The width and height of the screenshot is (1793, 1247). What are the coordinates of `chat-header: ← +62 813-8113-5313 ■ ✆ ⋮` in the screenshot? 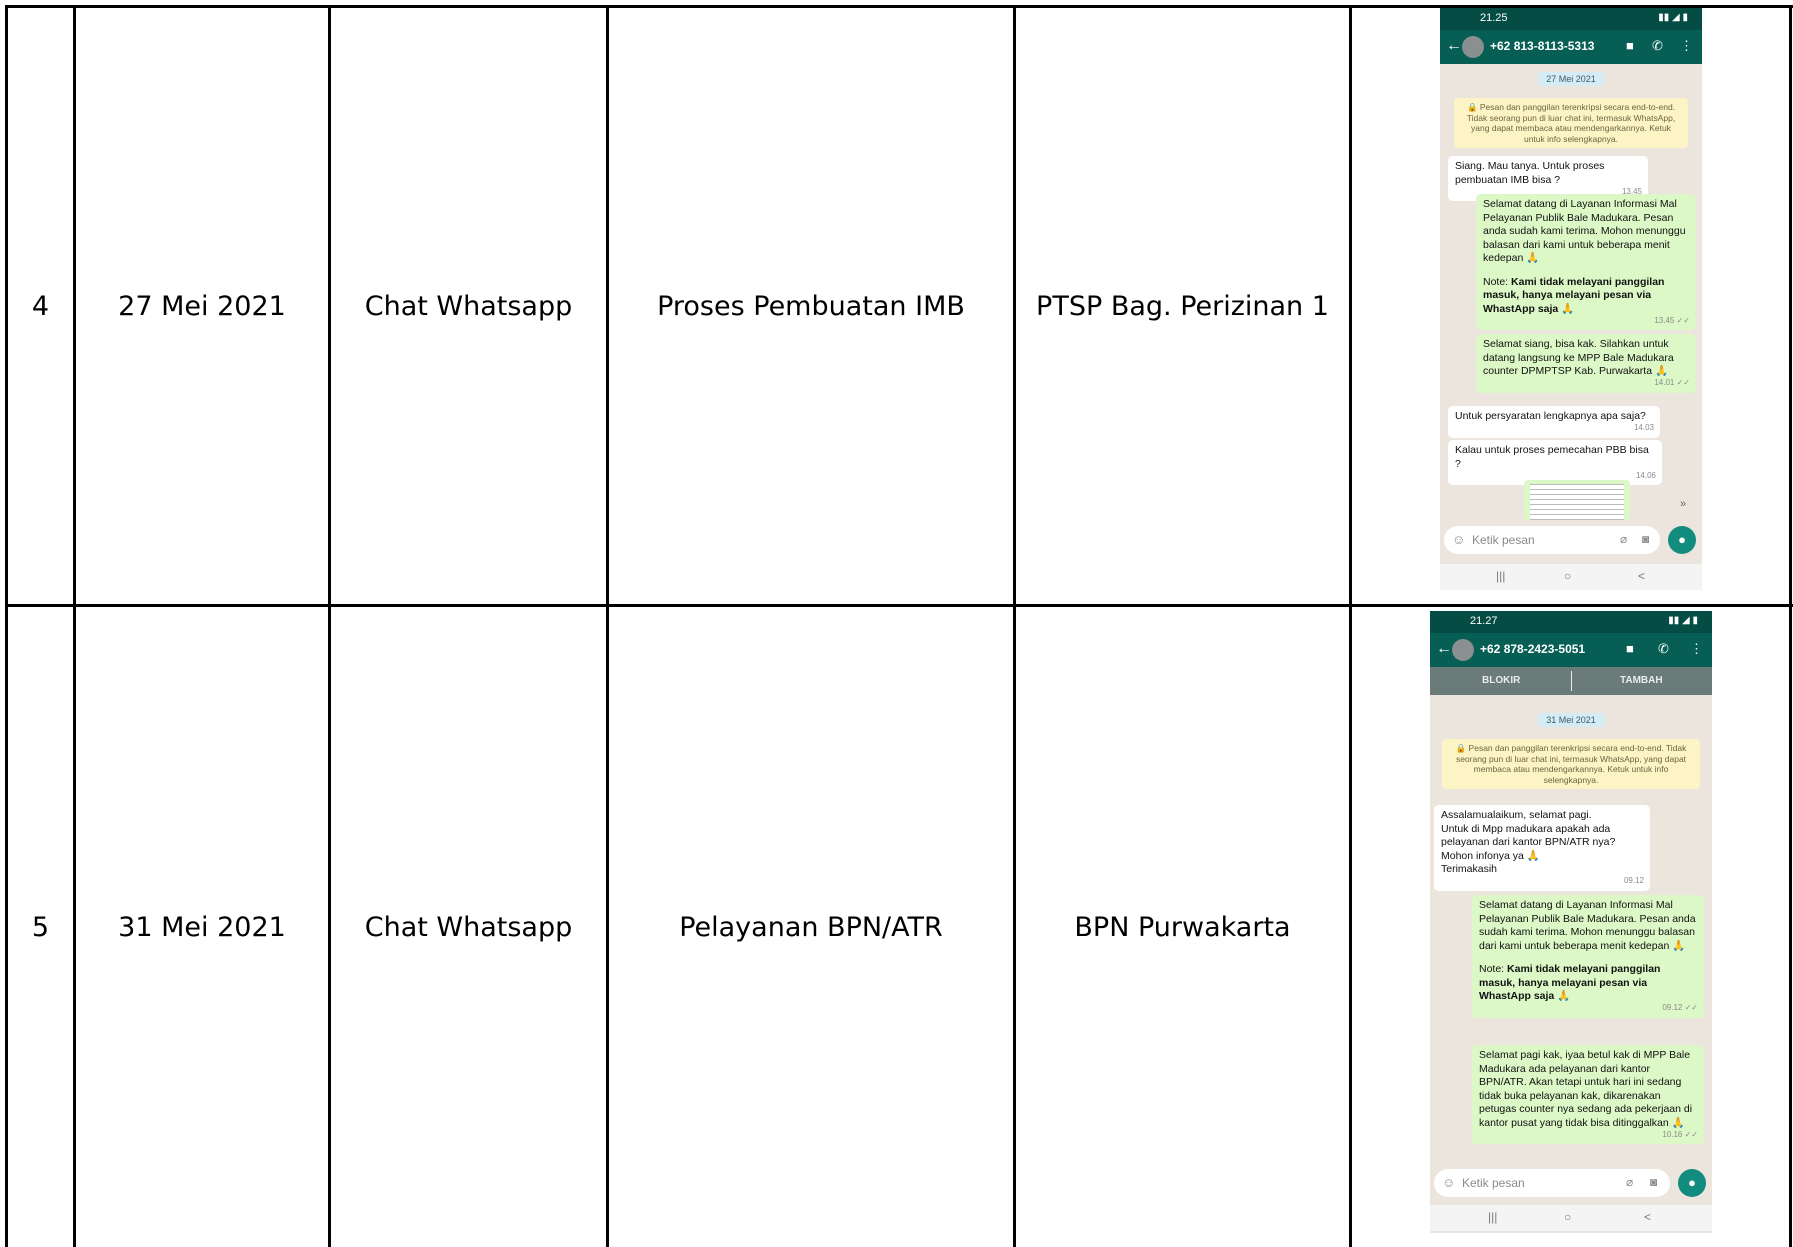 It's located at (1571, 47).